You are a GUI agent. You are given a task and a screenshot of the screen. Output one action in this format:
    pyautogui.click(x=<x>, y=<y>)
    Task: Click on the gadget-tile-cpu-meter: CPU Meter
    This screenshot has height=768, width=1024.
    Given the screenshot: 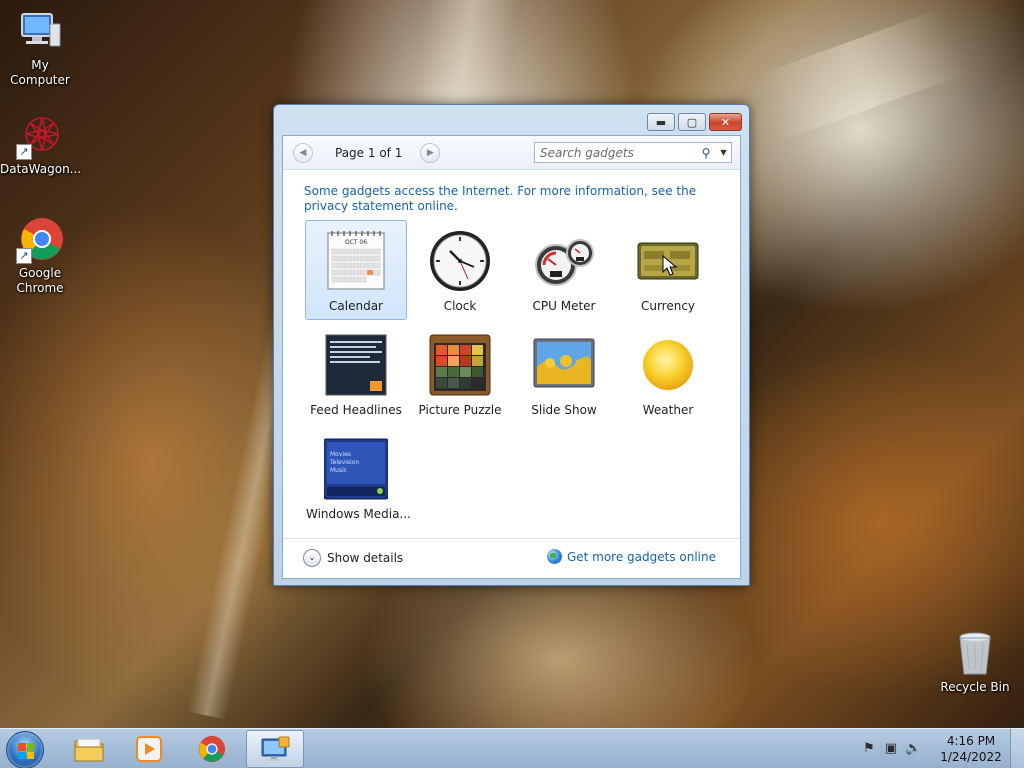 What is the action you would take?
    pyautogui.click(x=564, y=270)
    